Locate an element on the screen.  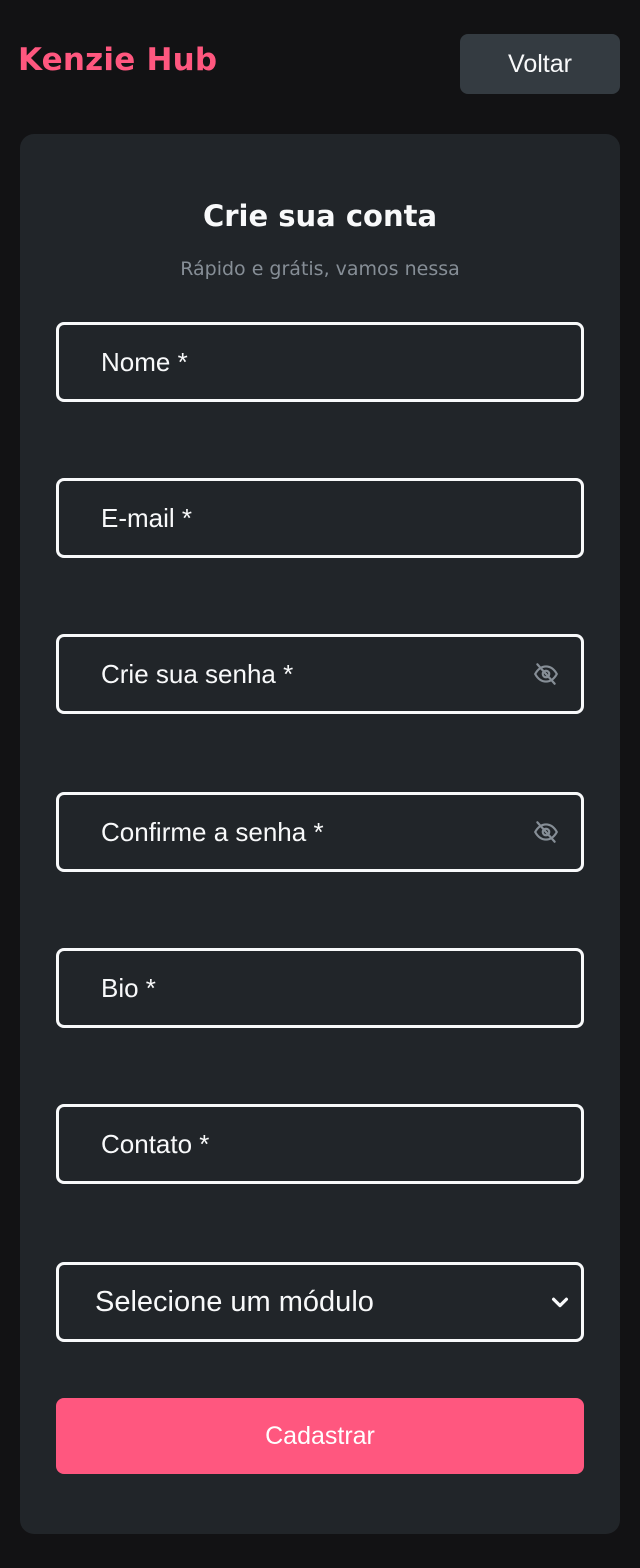
module-select: Selecione um módulo is located at coordinates (320, 1302).